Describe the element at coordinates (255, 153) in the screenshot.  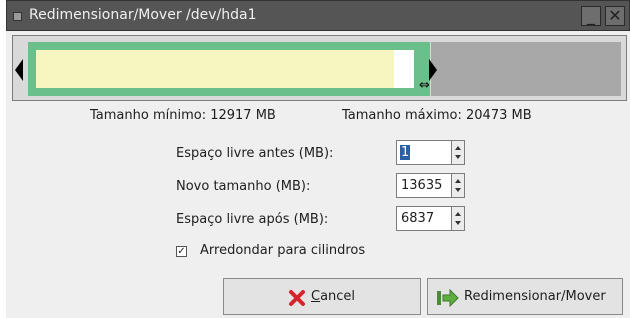
I see `free-before-label: Espaço livre antes (MB):` at that location.